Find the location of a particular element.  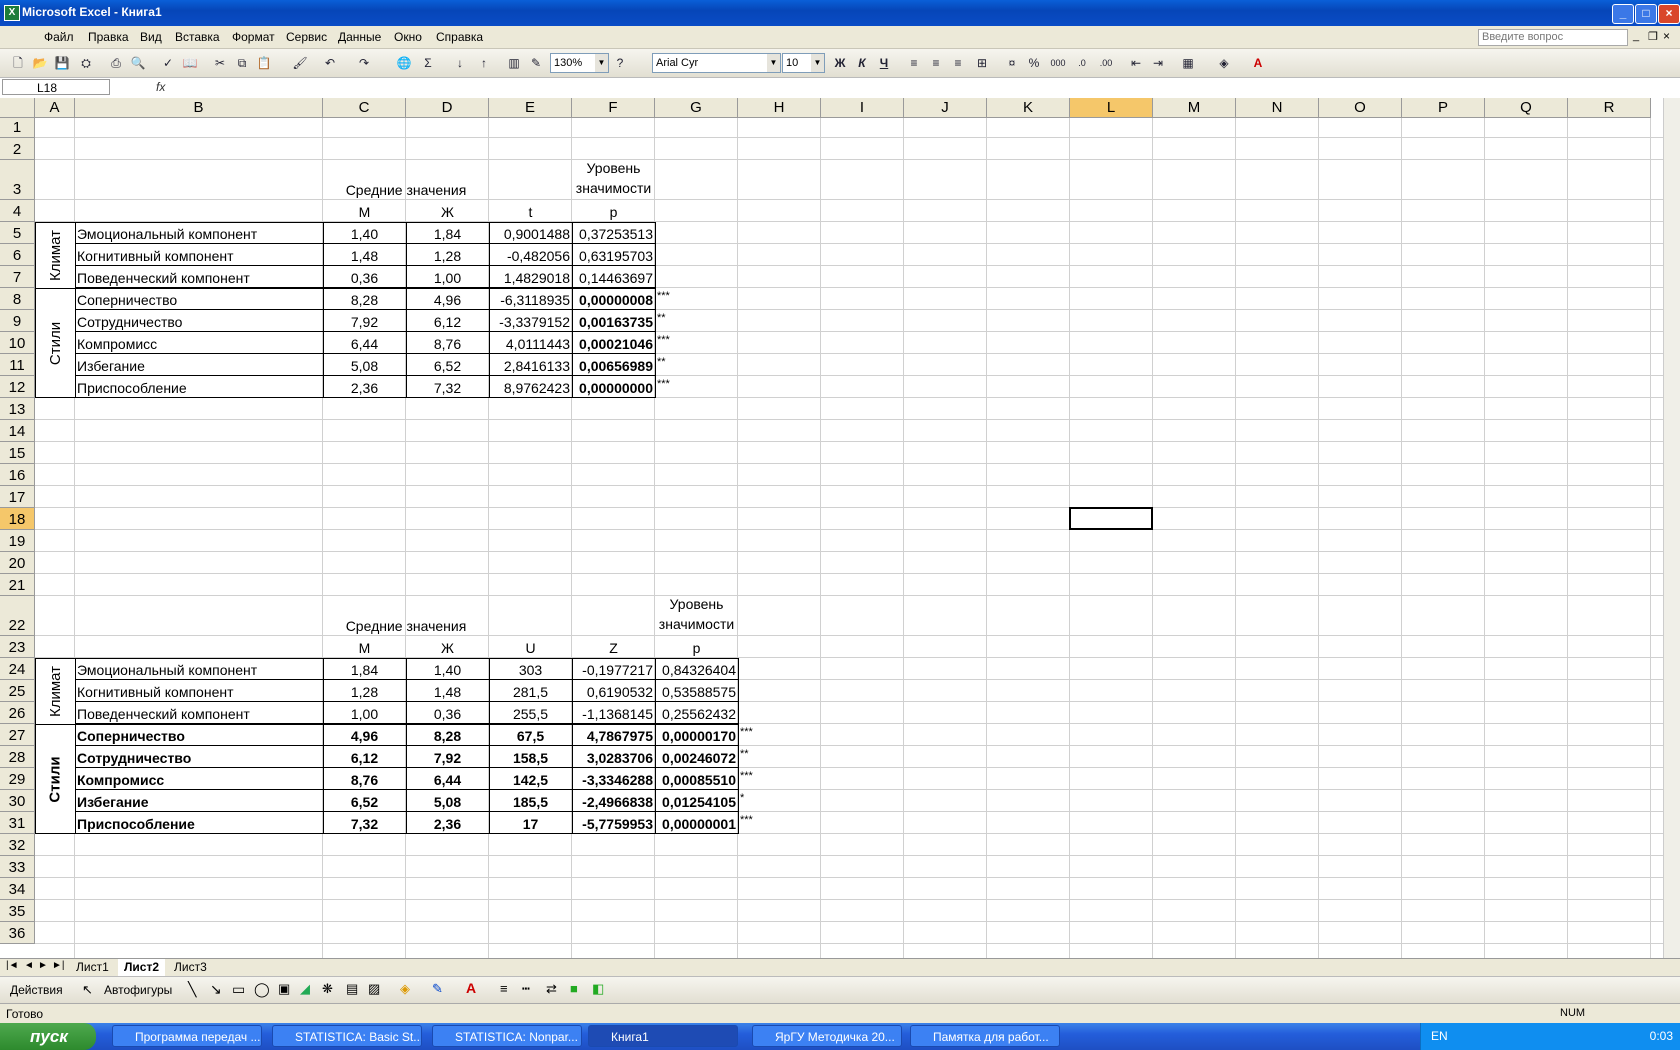

autoshapes-menu: Автофигуры is located at coordinates (138, 990).